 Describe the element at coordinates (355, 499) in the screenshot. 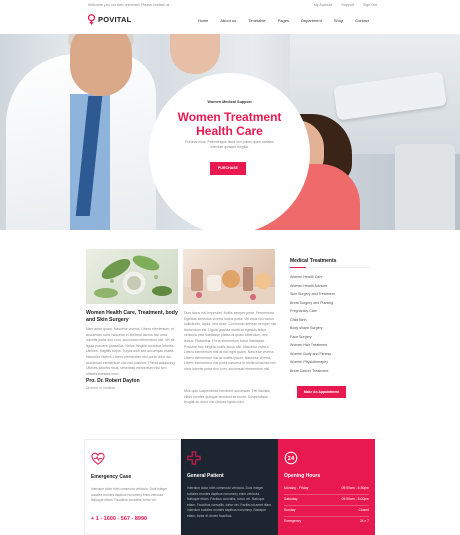

I see `hours-time: 09:00am - 5:00pm` at that location.